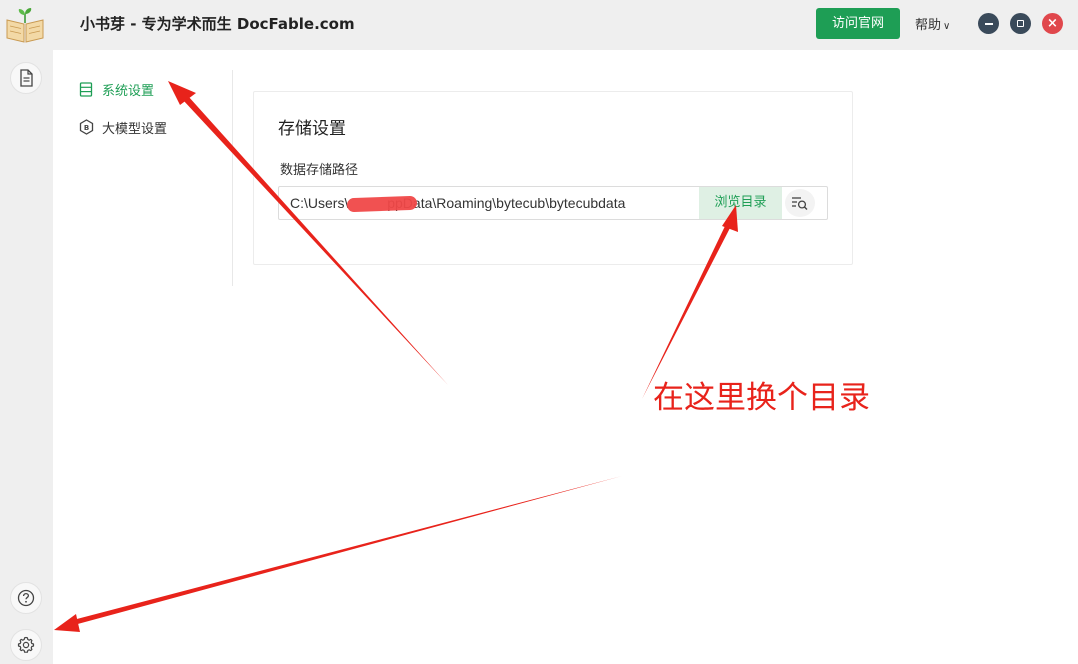 The height and width of the screenshot is (664, 1078). What do you see at coordinates (135, 129) in the screenshot?
I see `menu-item-label: 大模型设置` at bounding box center [135, 129].